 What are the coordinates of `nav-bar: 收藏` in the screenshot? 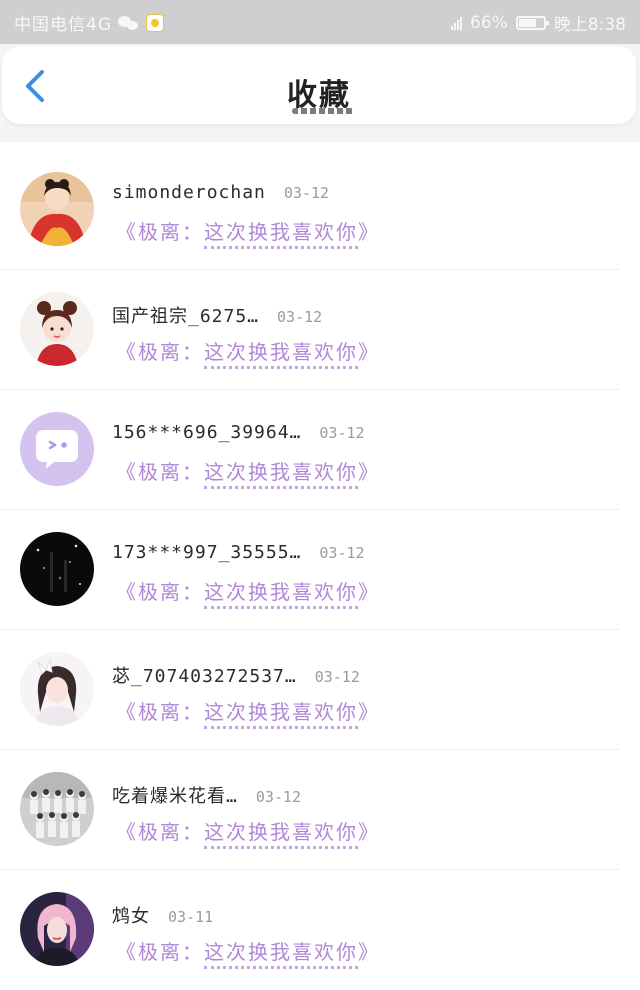 It's located at (320, 93).